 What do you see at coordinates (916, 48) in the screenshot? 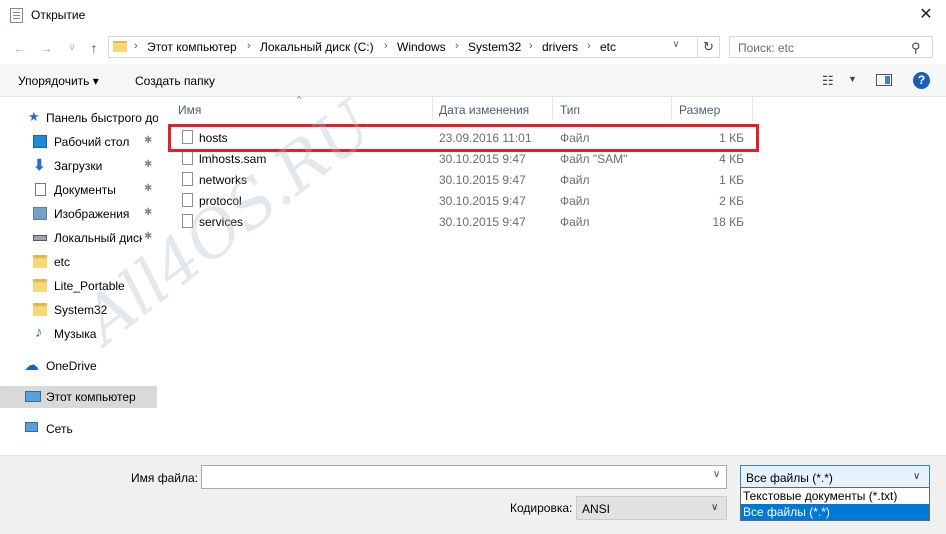
I see `search-icon: ⚲` at bounding box center [916, 48].